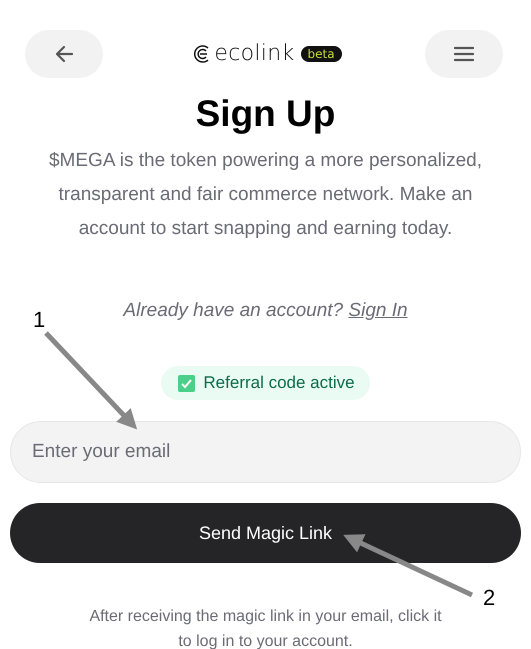 Image resolution: width=531 pixels, height=649 pixels. Describe the element at coordinates (265, 533) in the screenshot. I see `send-magic-link-button: Send Magic Link` at that location.